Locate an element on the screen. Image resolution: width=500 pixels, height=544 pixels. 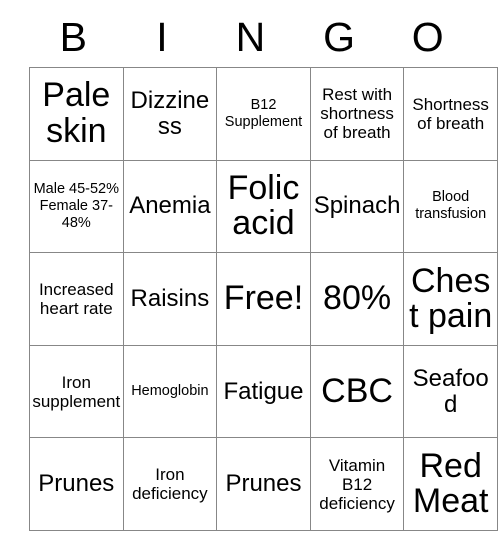
bingo-cell: B12 Supplement is located at coordinates (263, 114).